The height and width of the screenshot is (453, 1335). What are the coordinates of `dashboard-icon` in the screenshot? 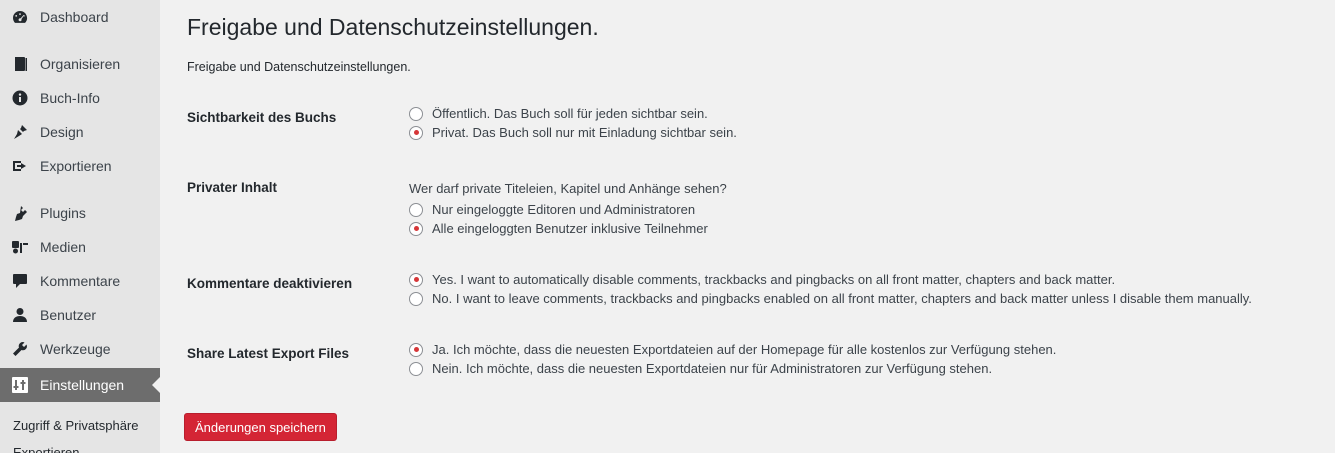 It's located at (20, 17).